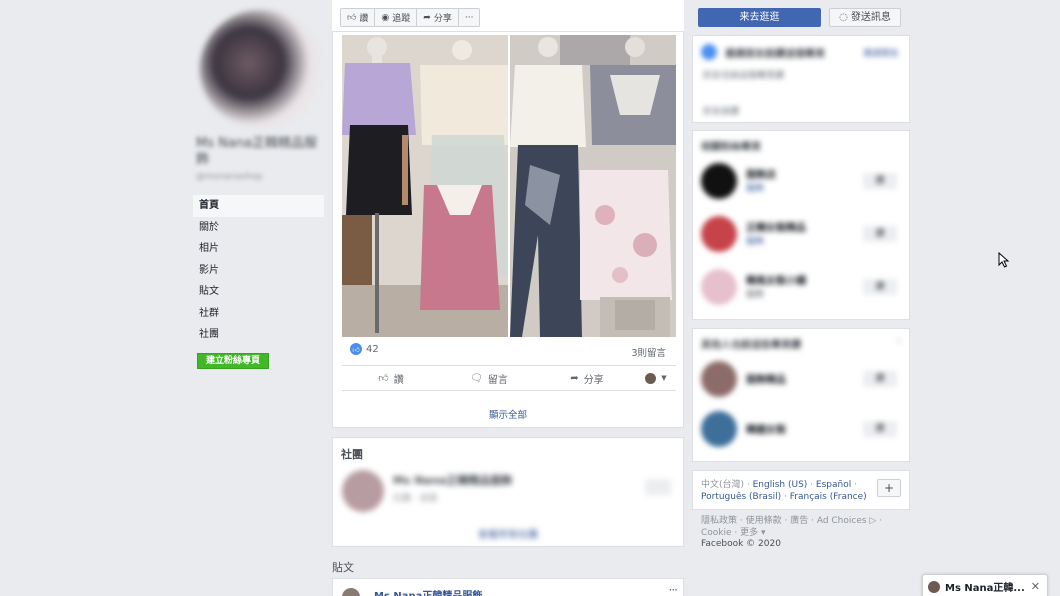  I want to click on invite-action-link: 邀請朋友, so click(881, 52).